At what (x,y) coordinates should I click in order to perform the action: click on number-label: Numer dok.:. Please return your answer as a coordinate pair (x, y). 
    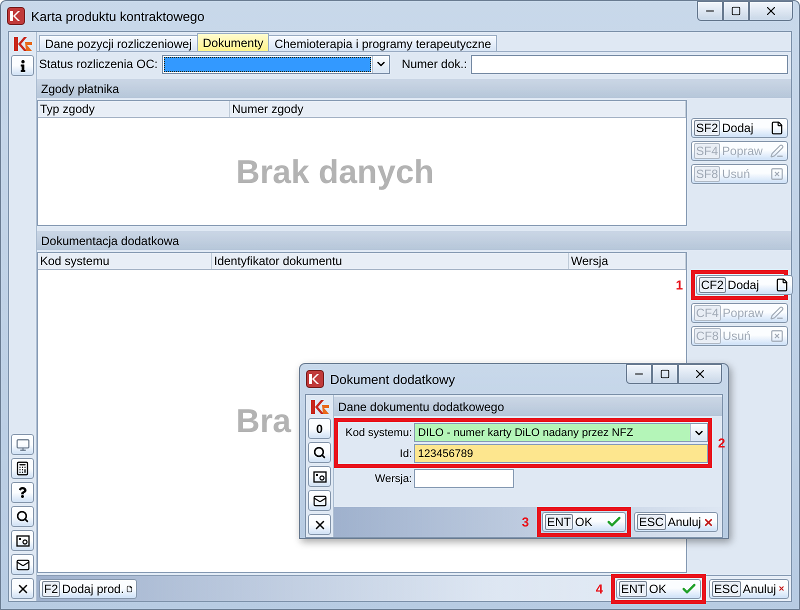
    Looking at the image, I should click on (435, 64).